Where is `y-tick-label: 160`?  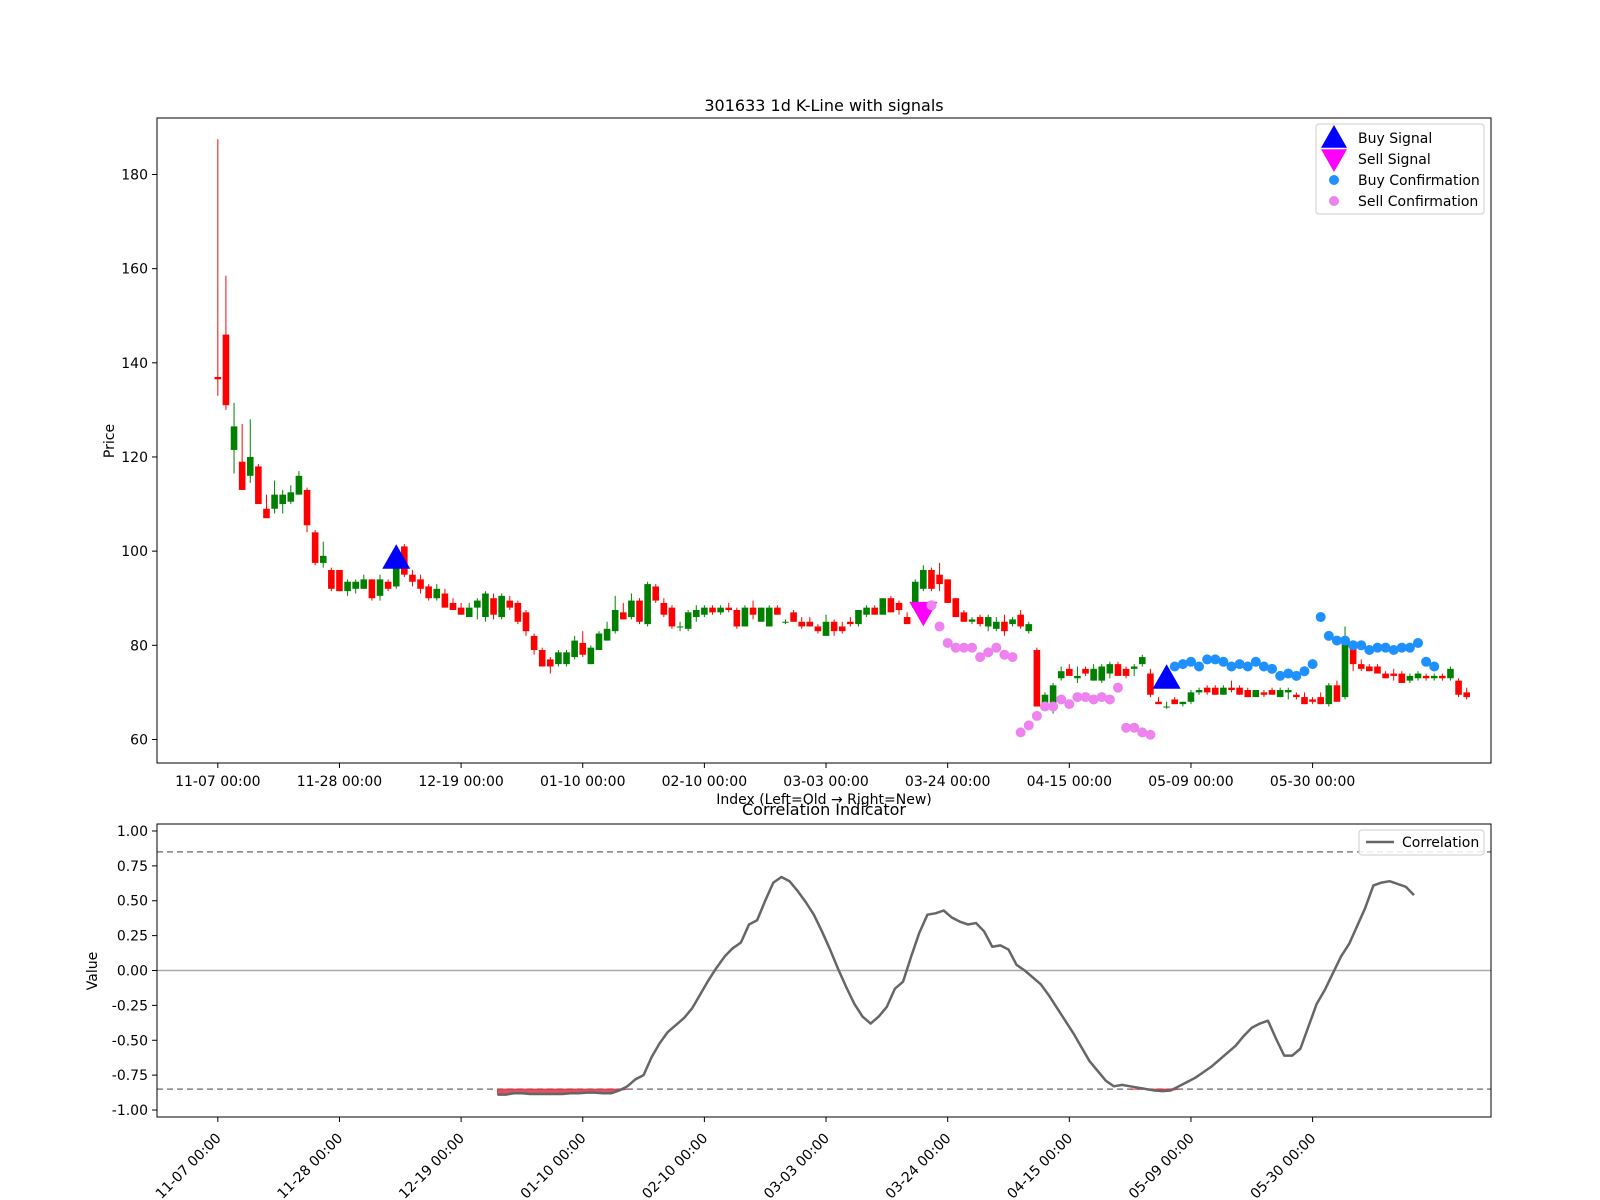 y-tick-label: 160 is located at coordinates (134, 270).